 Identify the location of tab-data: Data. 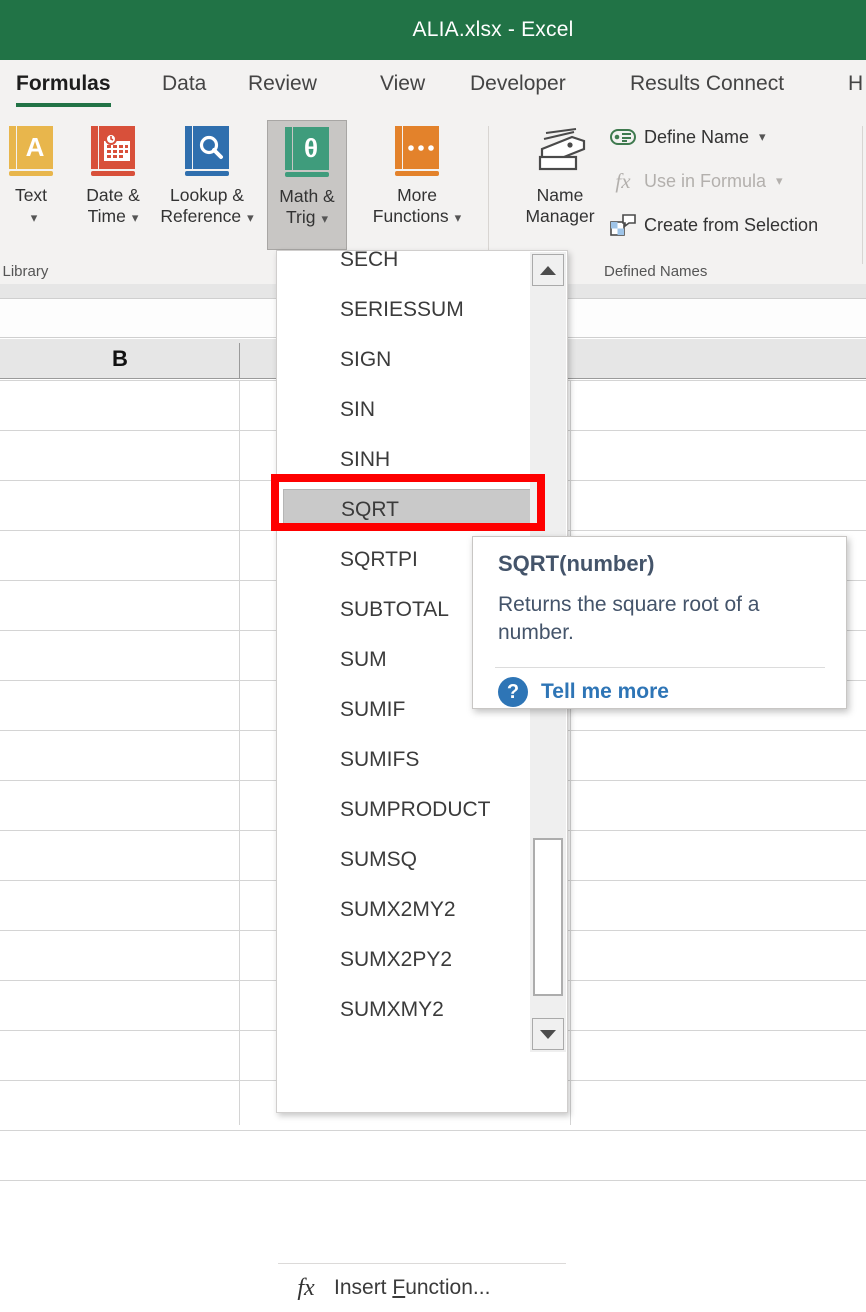
(184, 85).